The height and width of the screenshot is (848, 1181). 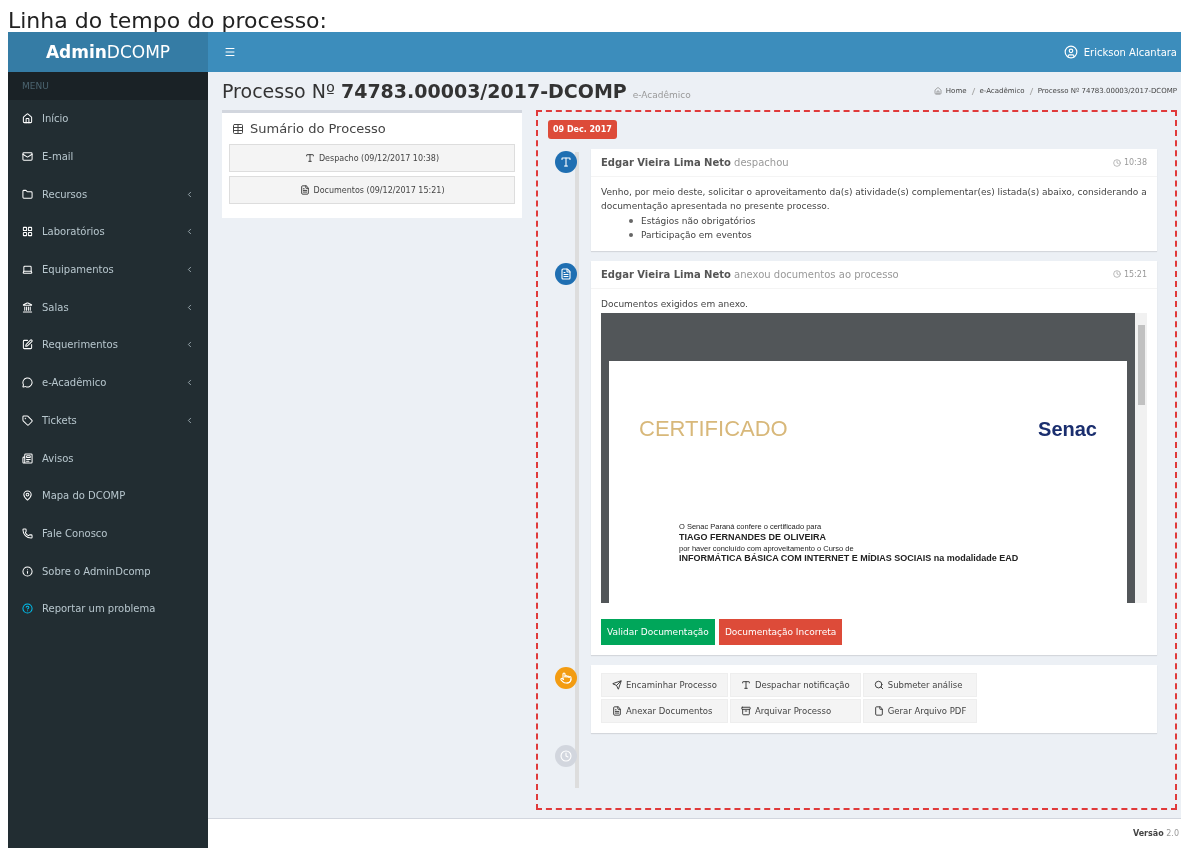 I want to click on sidebar-item: Fale Conosco, so click(x=108, y=533).